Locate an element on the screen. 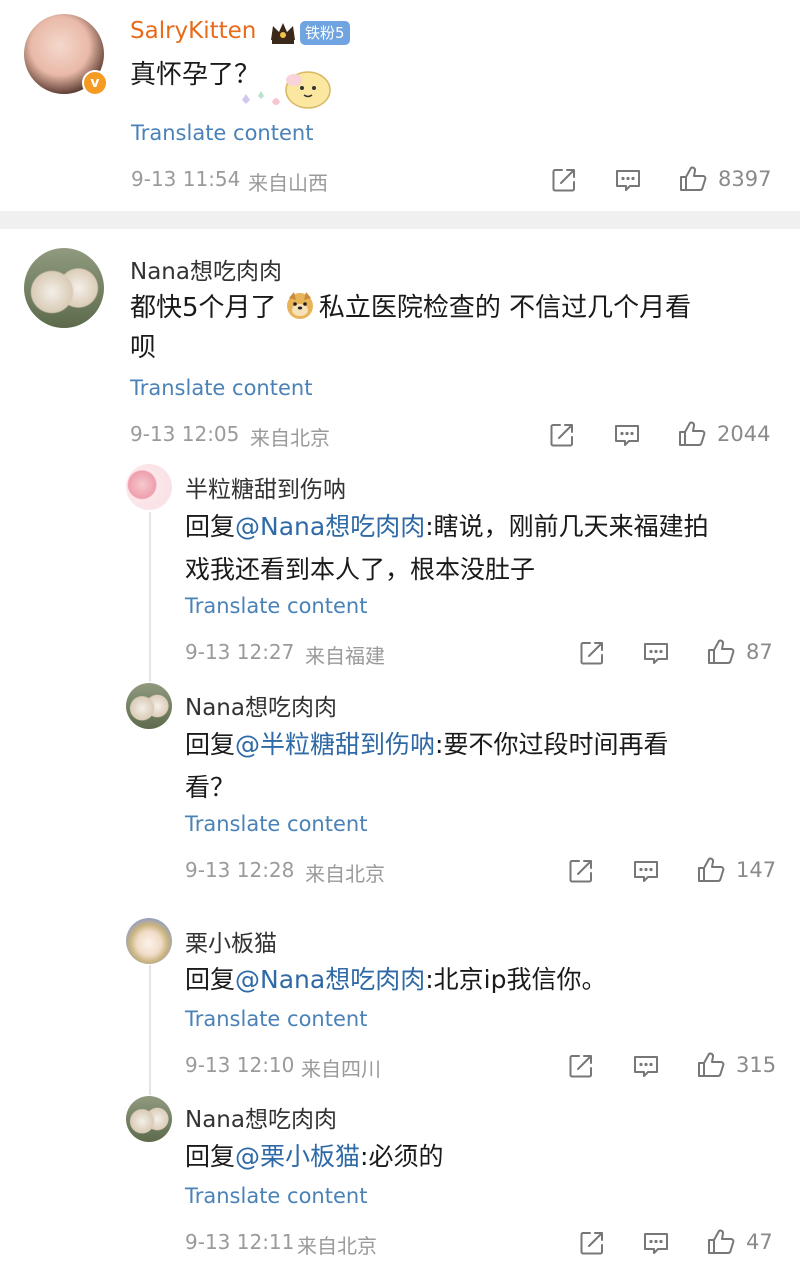  reply-text: 回复@Nana想吃肉肉:北京ip我信你。 is located at coordinates (396, 979).